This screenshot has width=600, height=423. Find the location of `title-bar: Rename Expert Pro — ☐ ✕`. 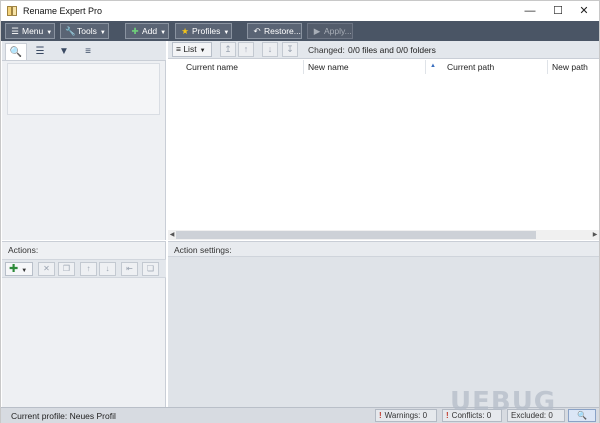

title-bar: Rename Expert Pro — ☐ ✕ is located at coordinates (300, 11).